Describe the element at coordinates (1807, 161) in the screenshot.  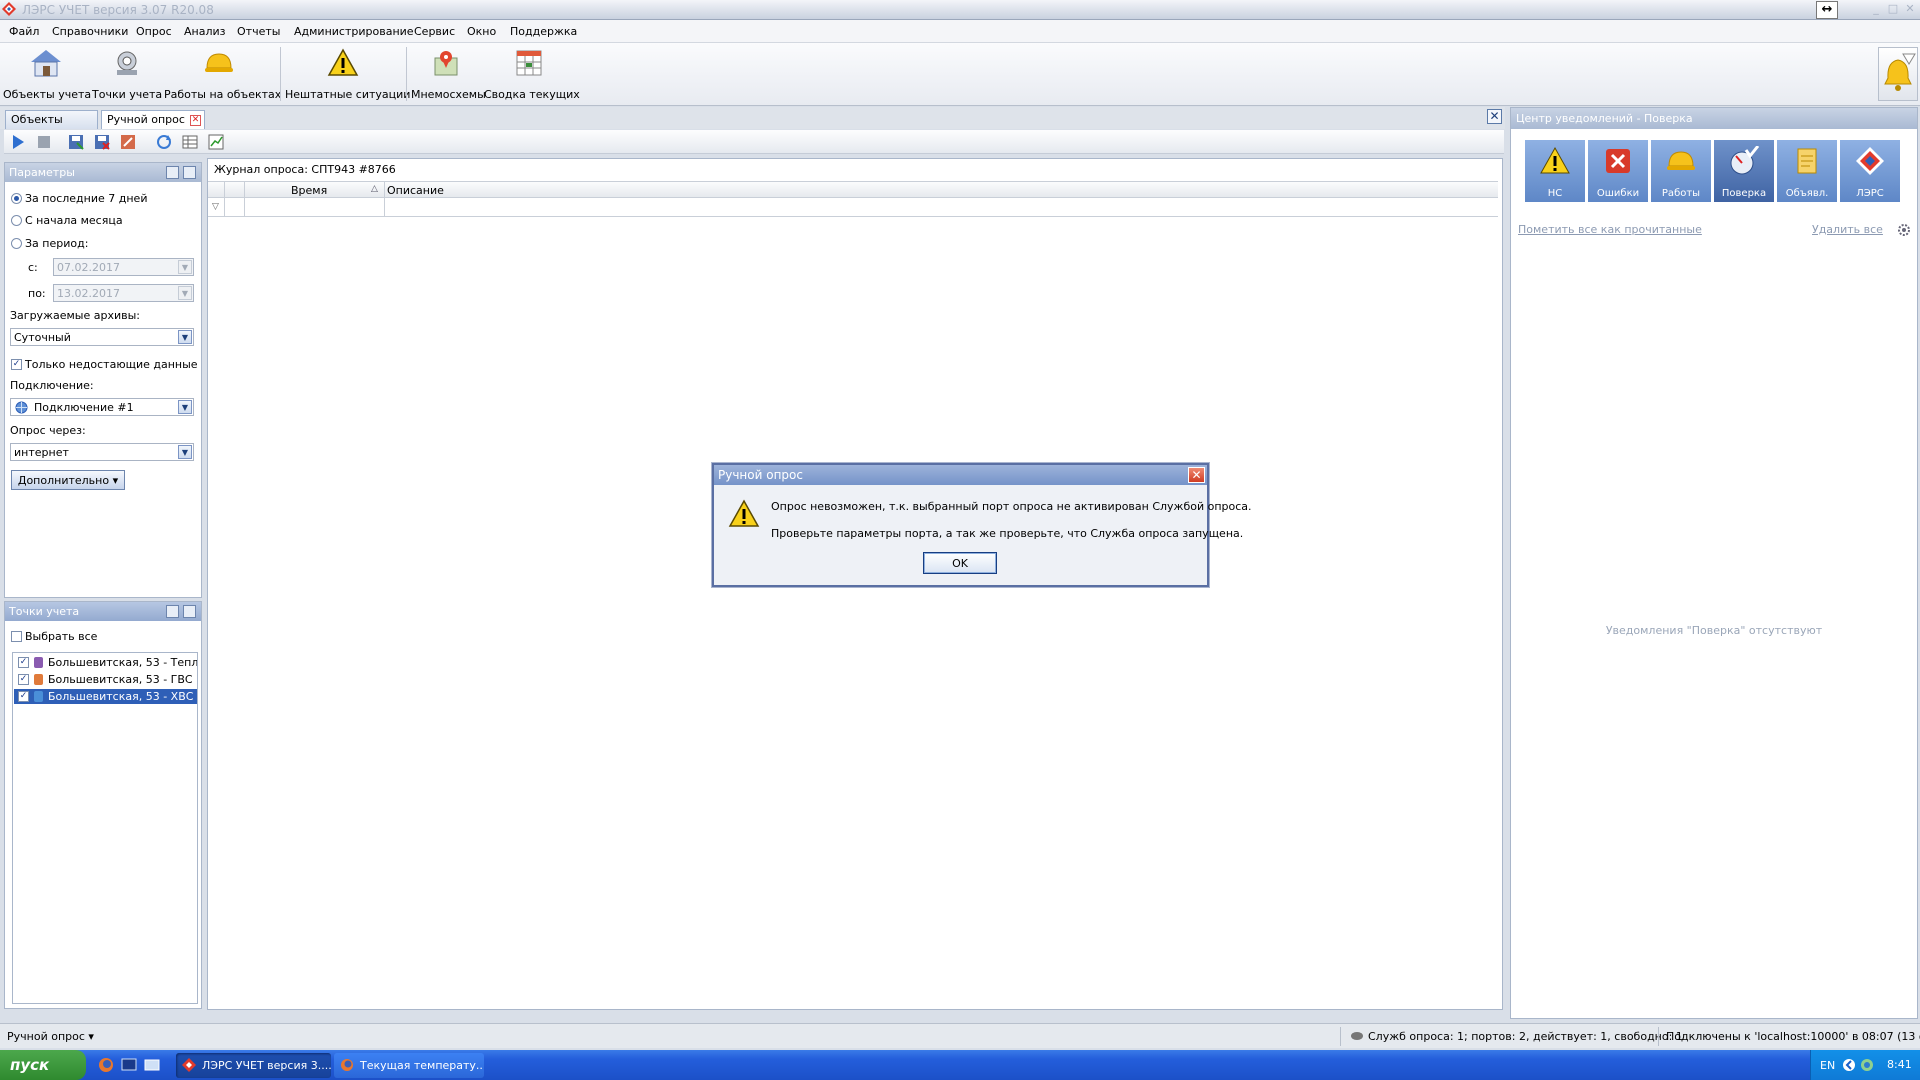
I see `notepad-icon` at that location.